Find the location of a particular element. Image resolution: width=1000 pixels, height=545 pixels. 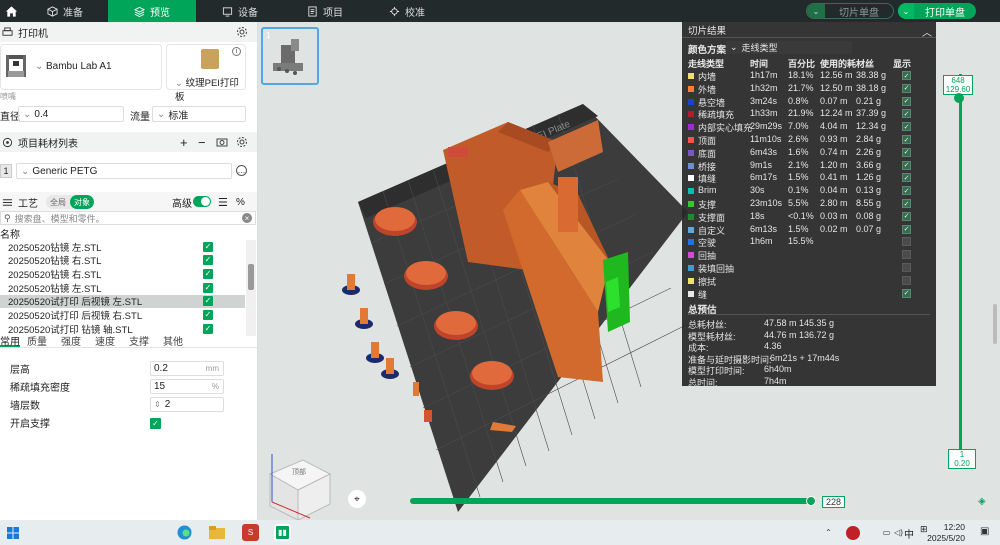

tray-chevron-icon: ⌃ is located at coordinates (828, 532).